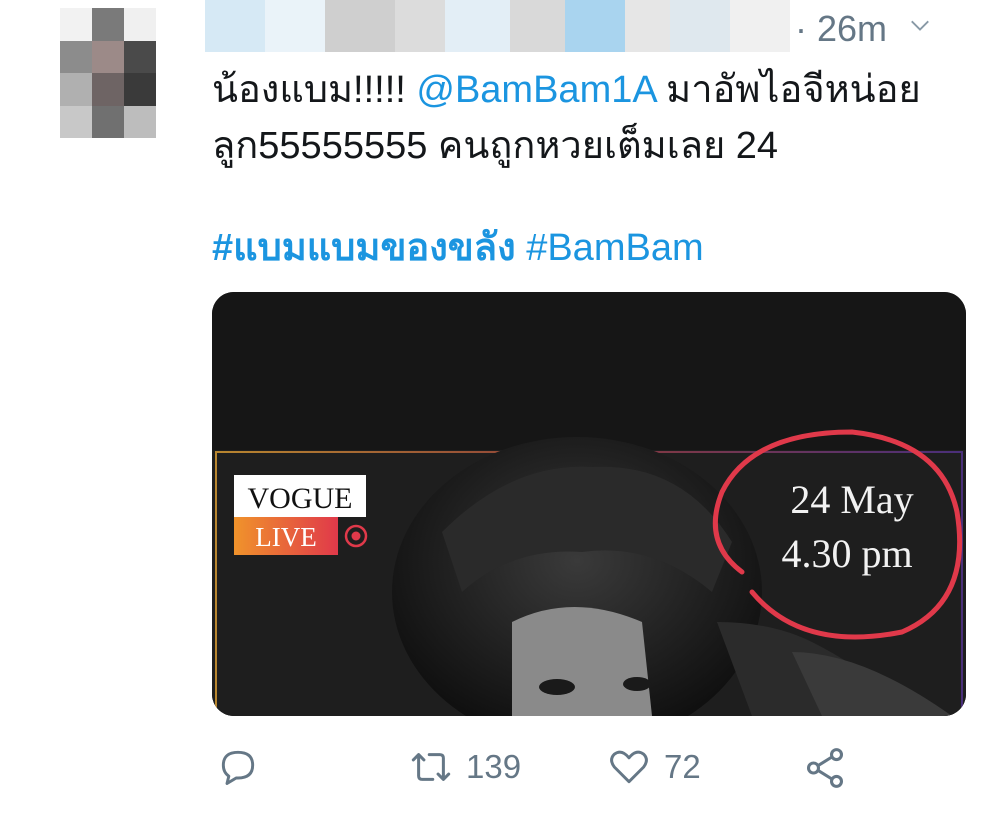 This screenshot has height=824, width=1000. Describe the element at coordinates (532, 775) in the screenshot. I see `tweet-actions: 139 72` at that location.